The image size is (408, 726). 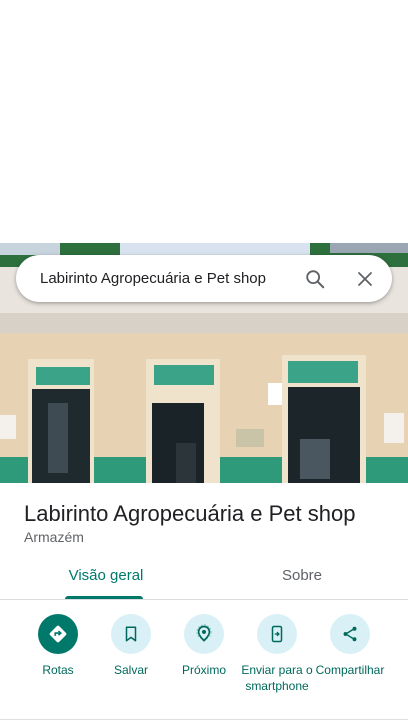 I want to click on directions-label: Rotas, so click(x=58, y=670).